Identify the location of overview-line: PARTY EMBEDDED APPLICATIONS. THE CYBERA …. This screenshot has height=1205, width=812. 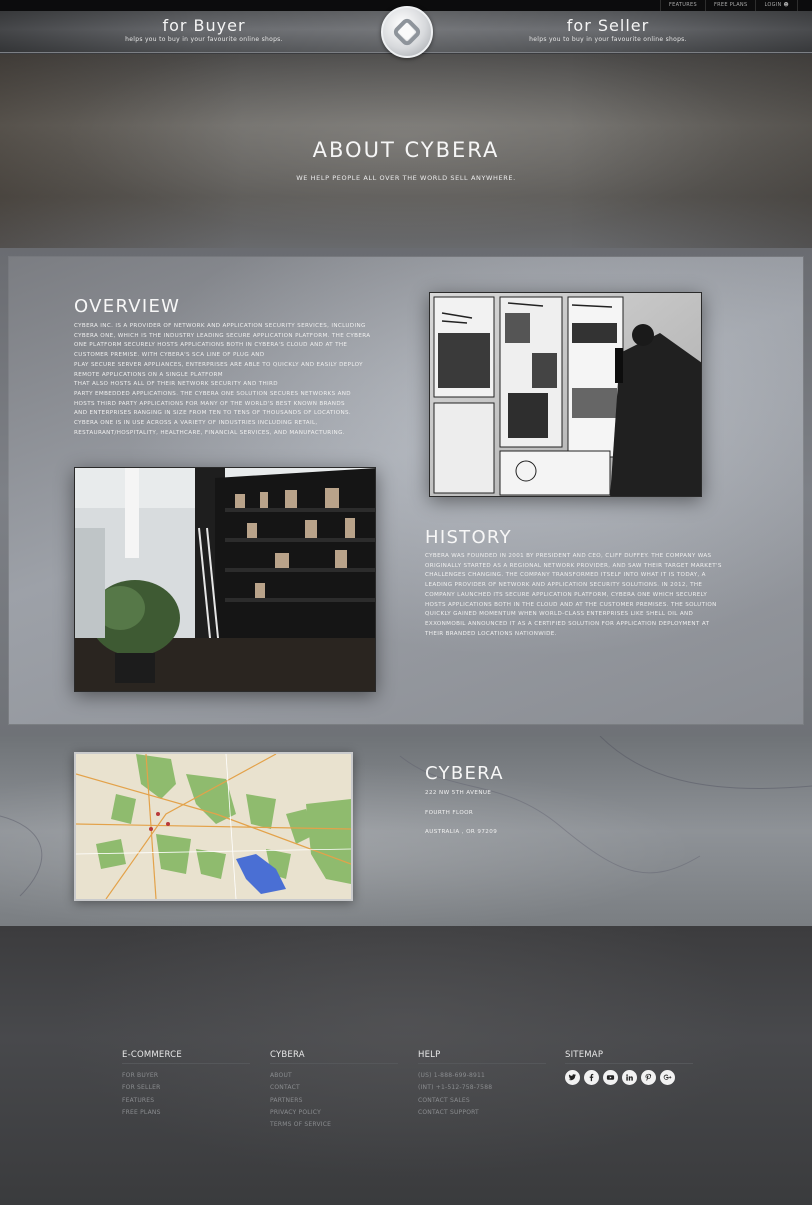
(212, 393).